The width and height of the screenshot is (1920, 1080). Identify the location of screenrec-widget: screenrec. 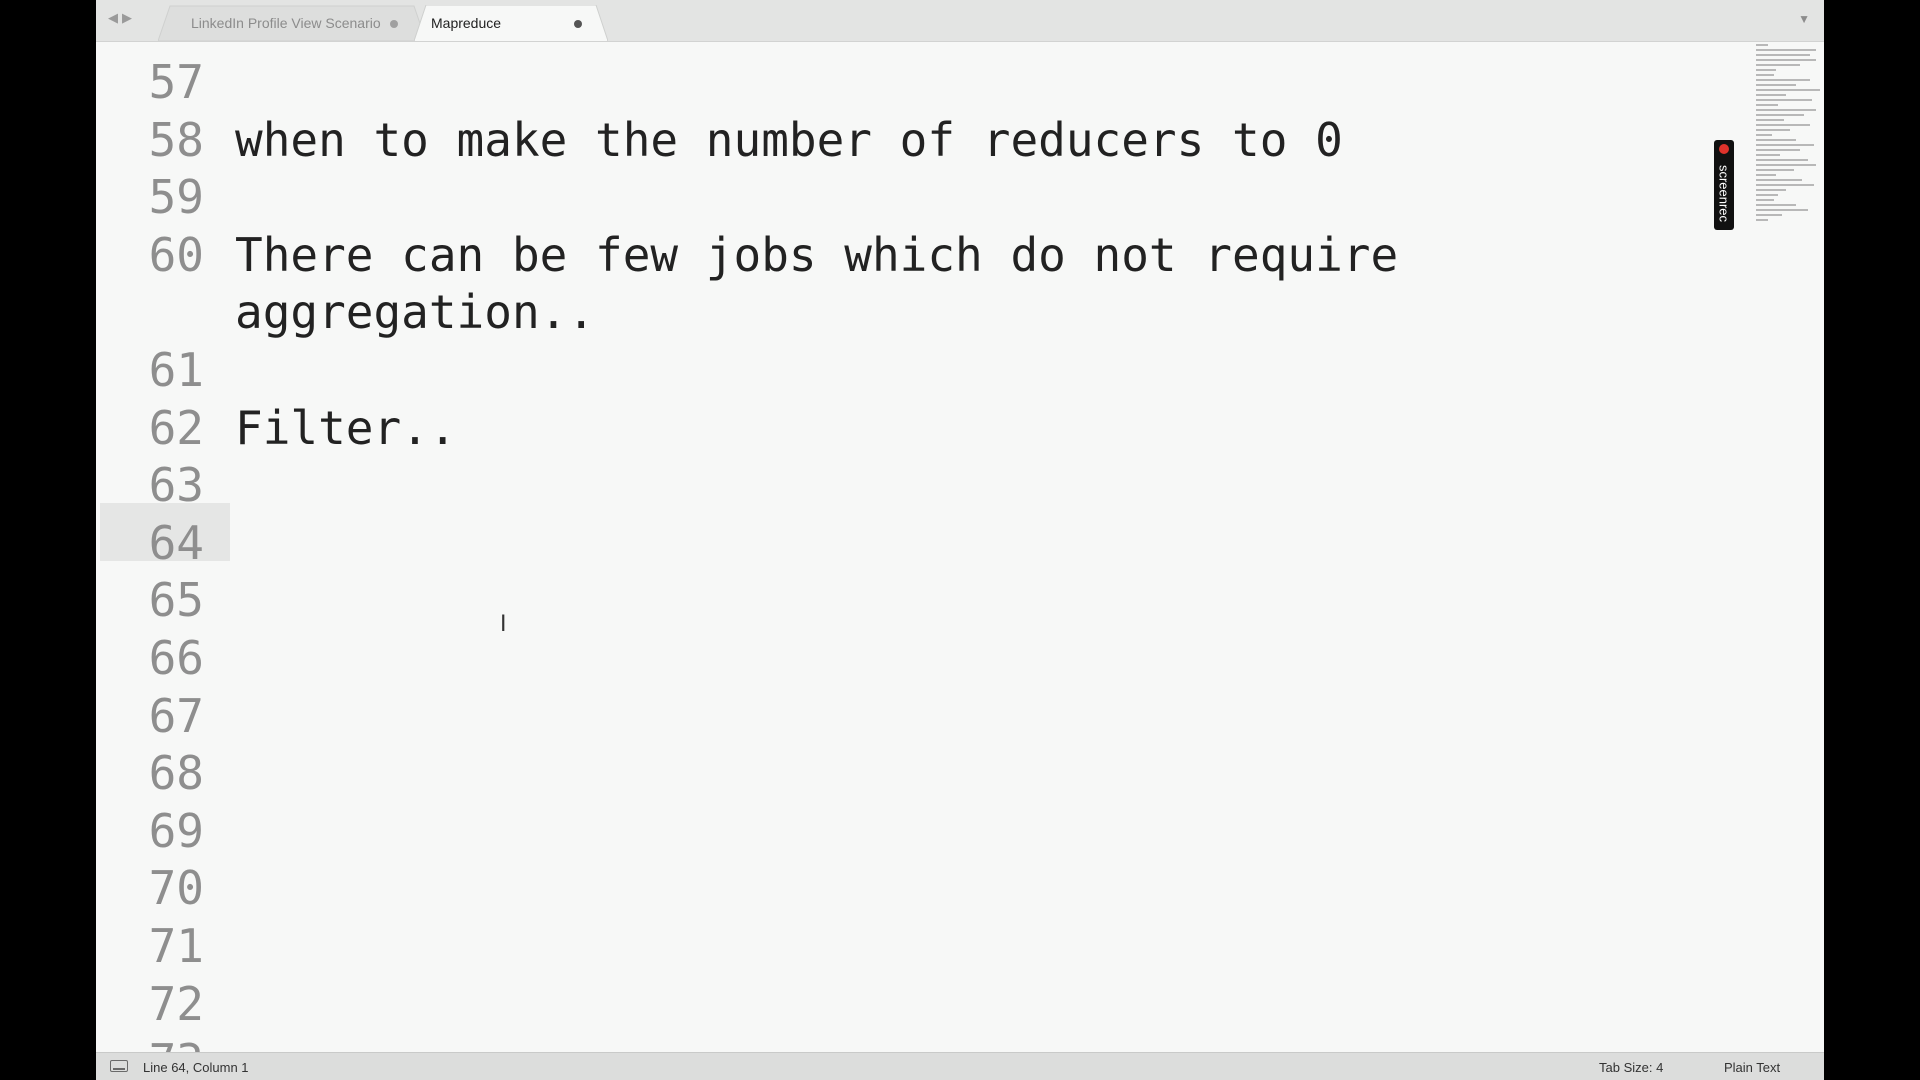
(1724, 185).